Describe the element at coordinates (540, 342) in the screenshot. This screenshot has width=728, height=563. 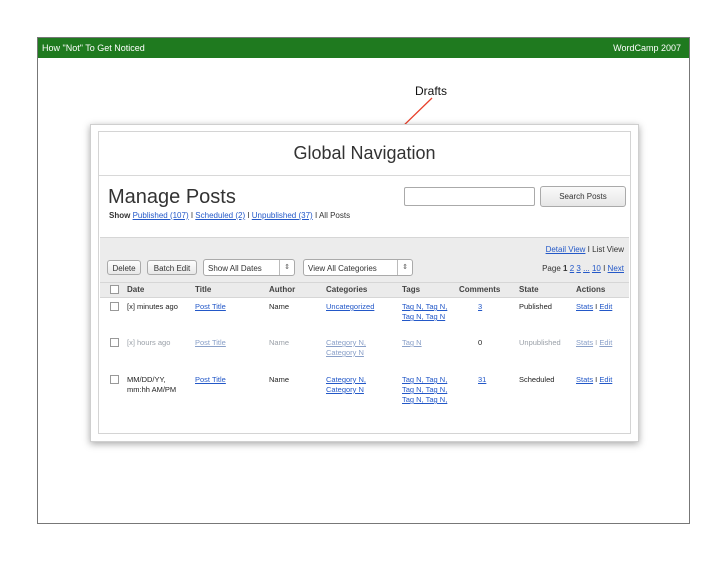
I see `row-state: Unpublished` at that location.